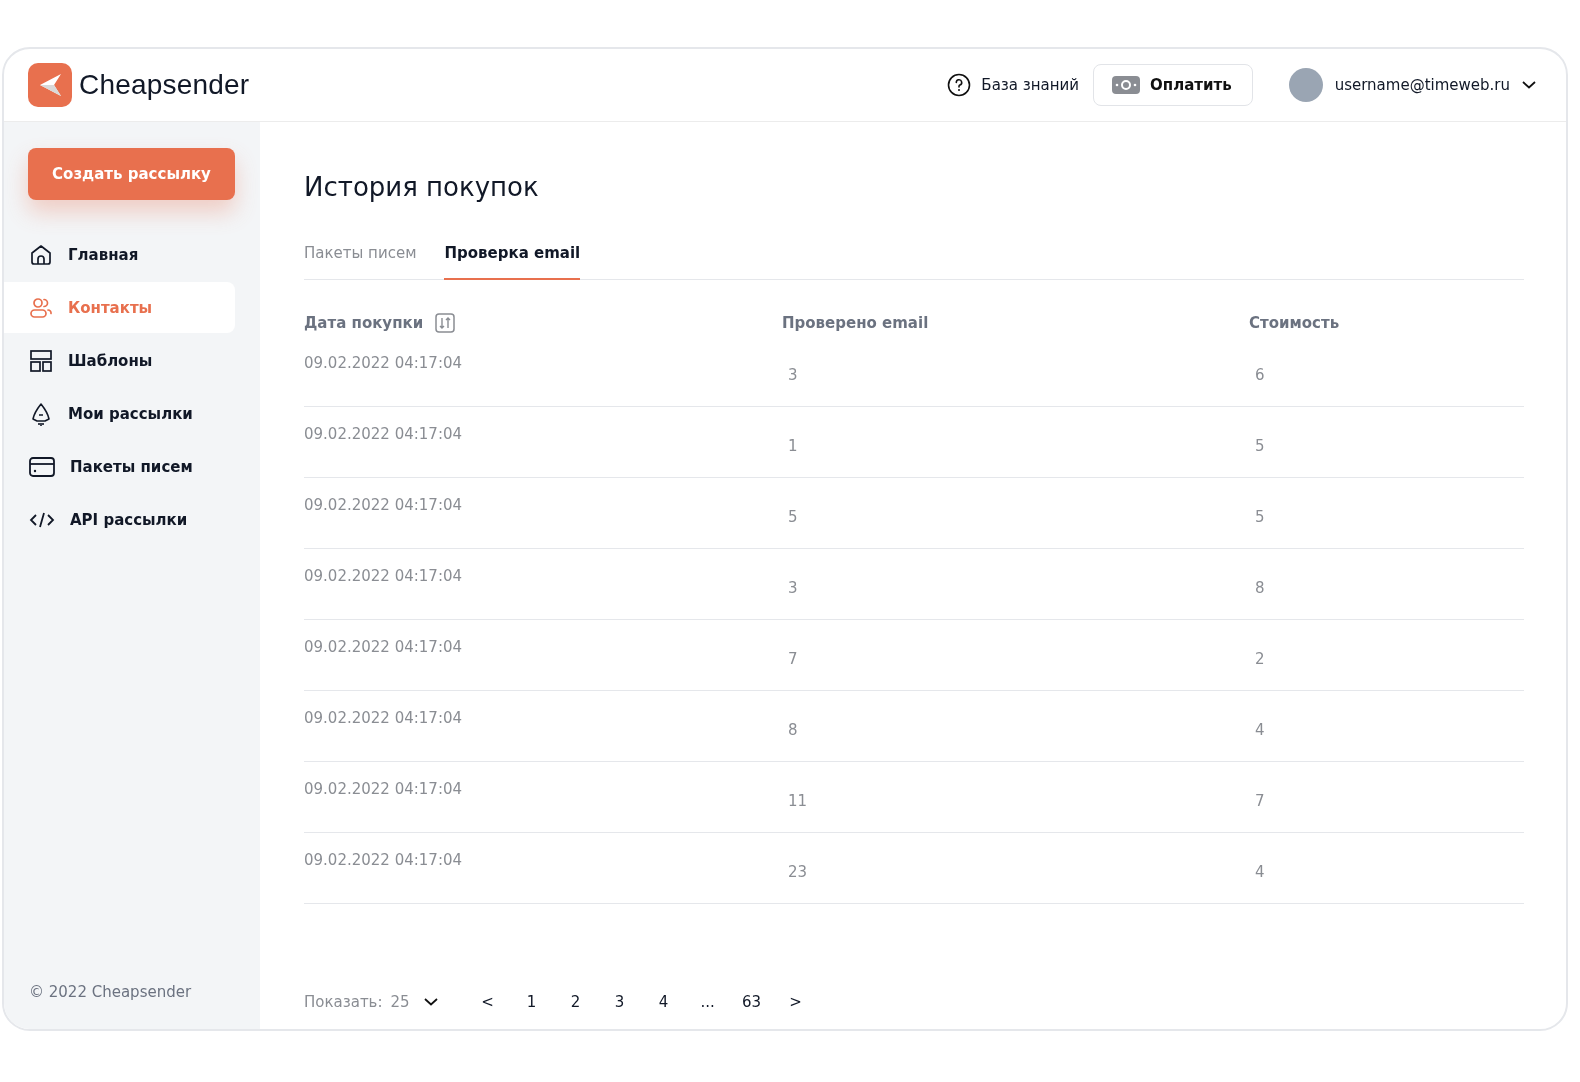  Describe the element at coordinates (798, 800) in the screenshot. I see `table-cell-text: 11` at that location.